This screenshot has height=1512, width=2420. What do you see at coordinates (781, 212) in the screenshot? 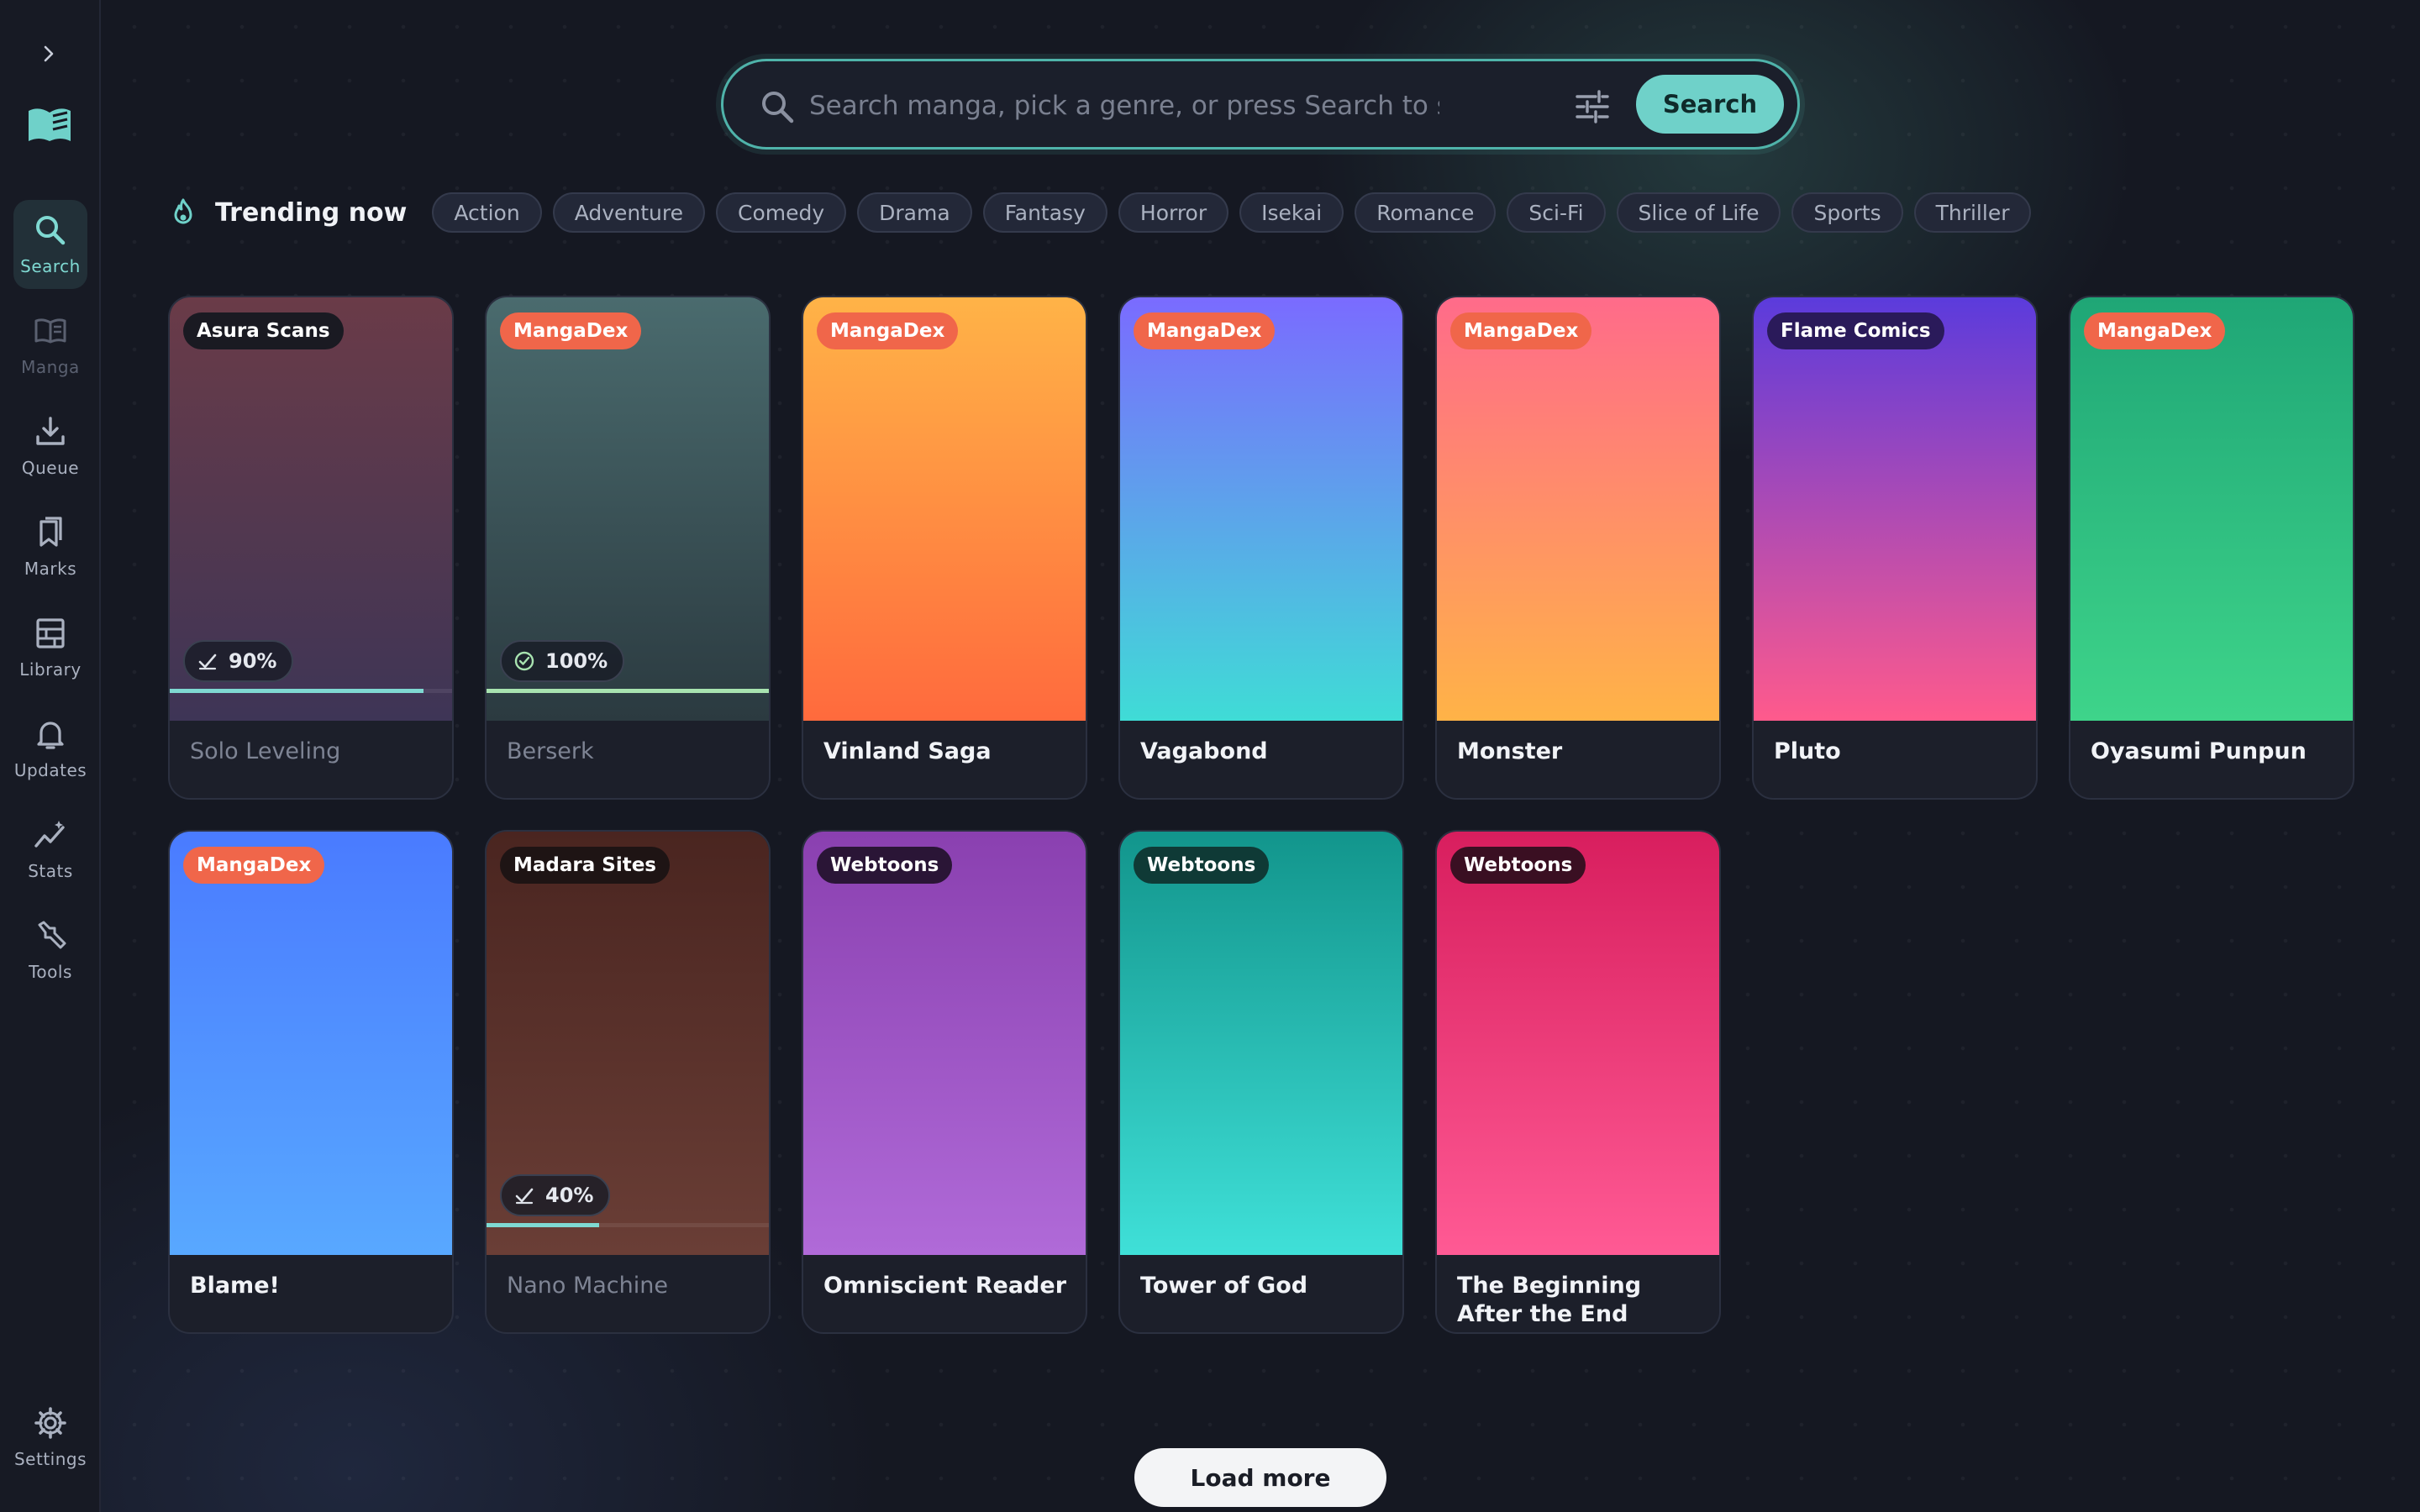
I see `genre-chip: Comedy` at bounding box center [781, 212].